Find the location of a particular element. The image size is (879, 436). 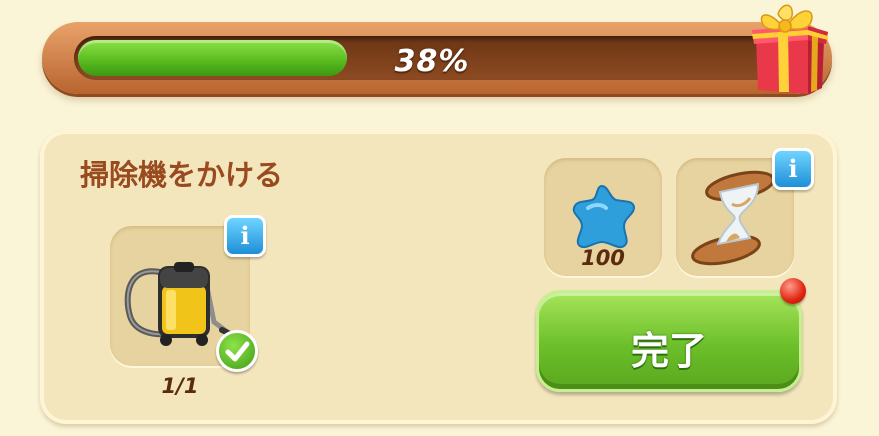

checkmark-icon is located at coordinates (237, 351).